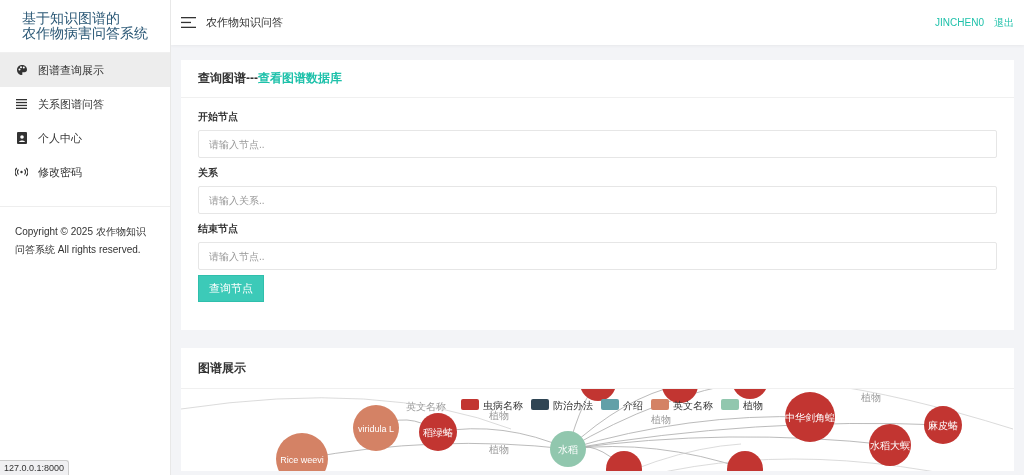 The height and width of the screenshot is (475, 1024). I want to click on graph-node: 水稻大螟, so click(890, 445).